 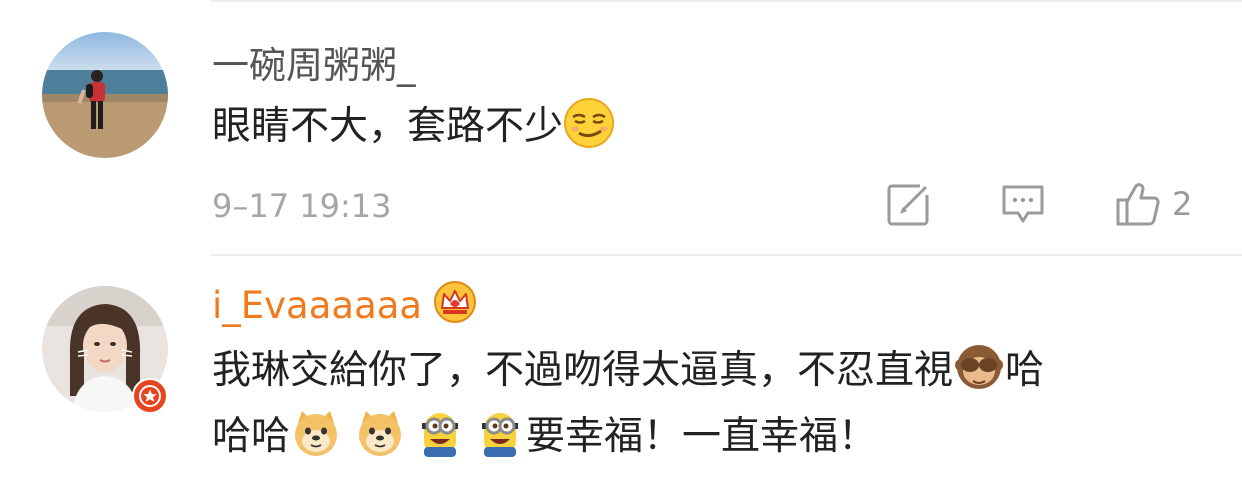 What do you see at coordinates (1025, 370) in the screenshot?
I see `comment-text-tail: 哈` at bounding box center [1025, 370].